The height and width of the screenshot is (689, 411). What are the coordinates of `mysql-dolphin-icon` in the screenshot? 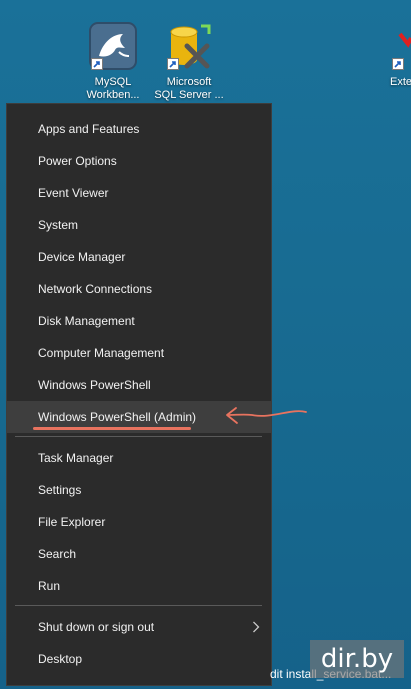 It's located at (113, 46).